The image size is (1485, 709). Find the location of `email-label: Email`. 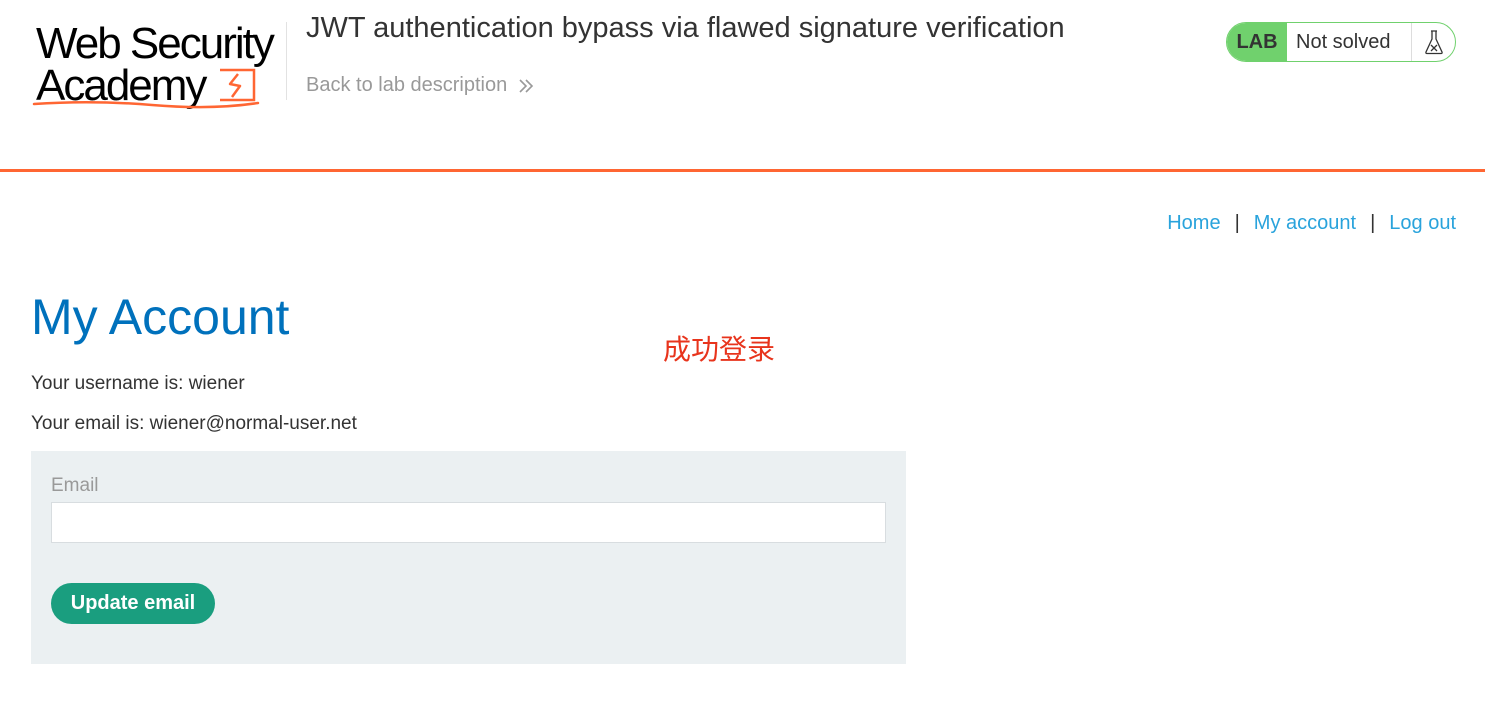

email-label: Email is located at coordinates (75, 485).